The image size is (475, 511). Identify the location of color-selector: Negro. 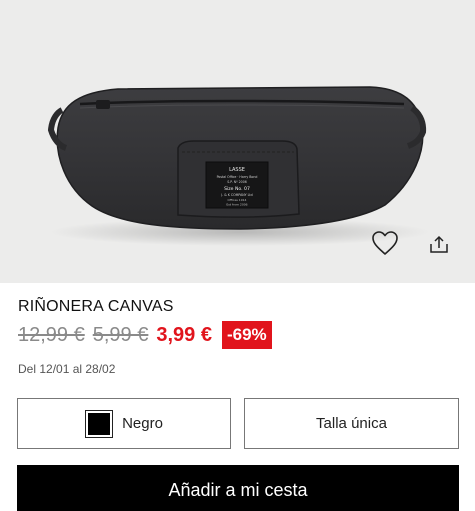
(124, 423).